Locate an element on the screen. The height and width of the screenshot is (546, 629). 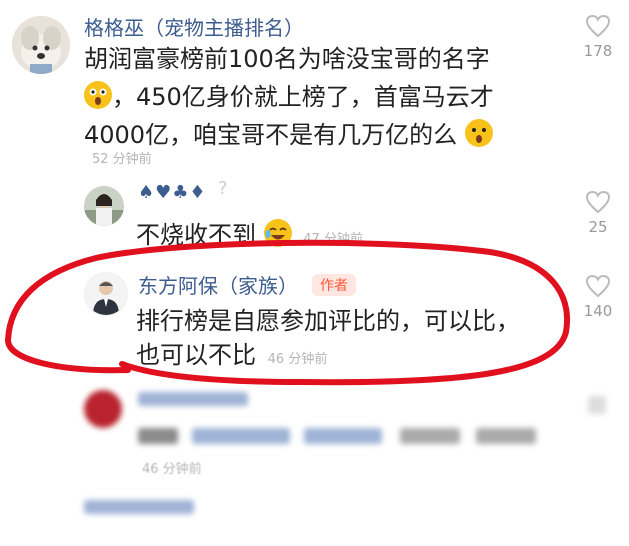
blurred-username is located at coordinates (193, 399).